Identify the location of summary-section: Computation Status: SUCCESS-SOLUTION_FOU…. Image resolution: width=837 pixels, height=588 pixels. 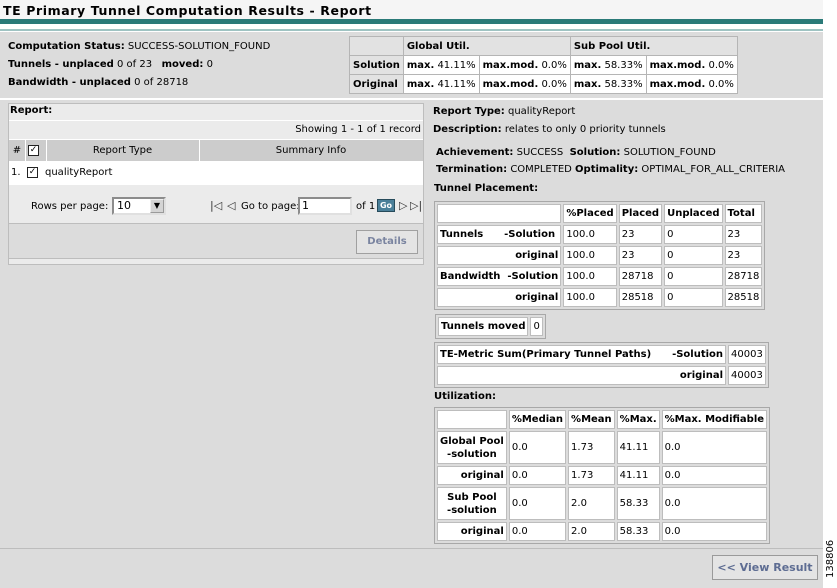
(411, 65).